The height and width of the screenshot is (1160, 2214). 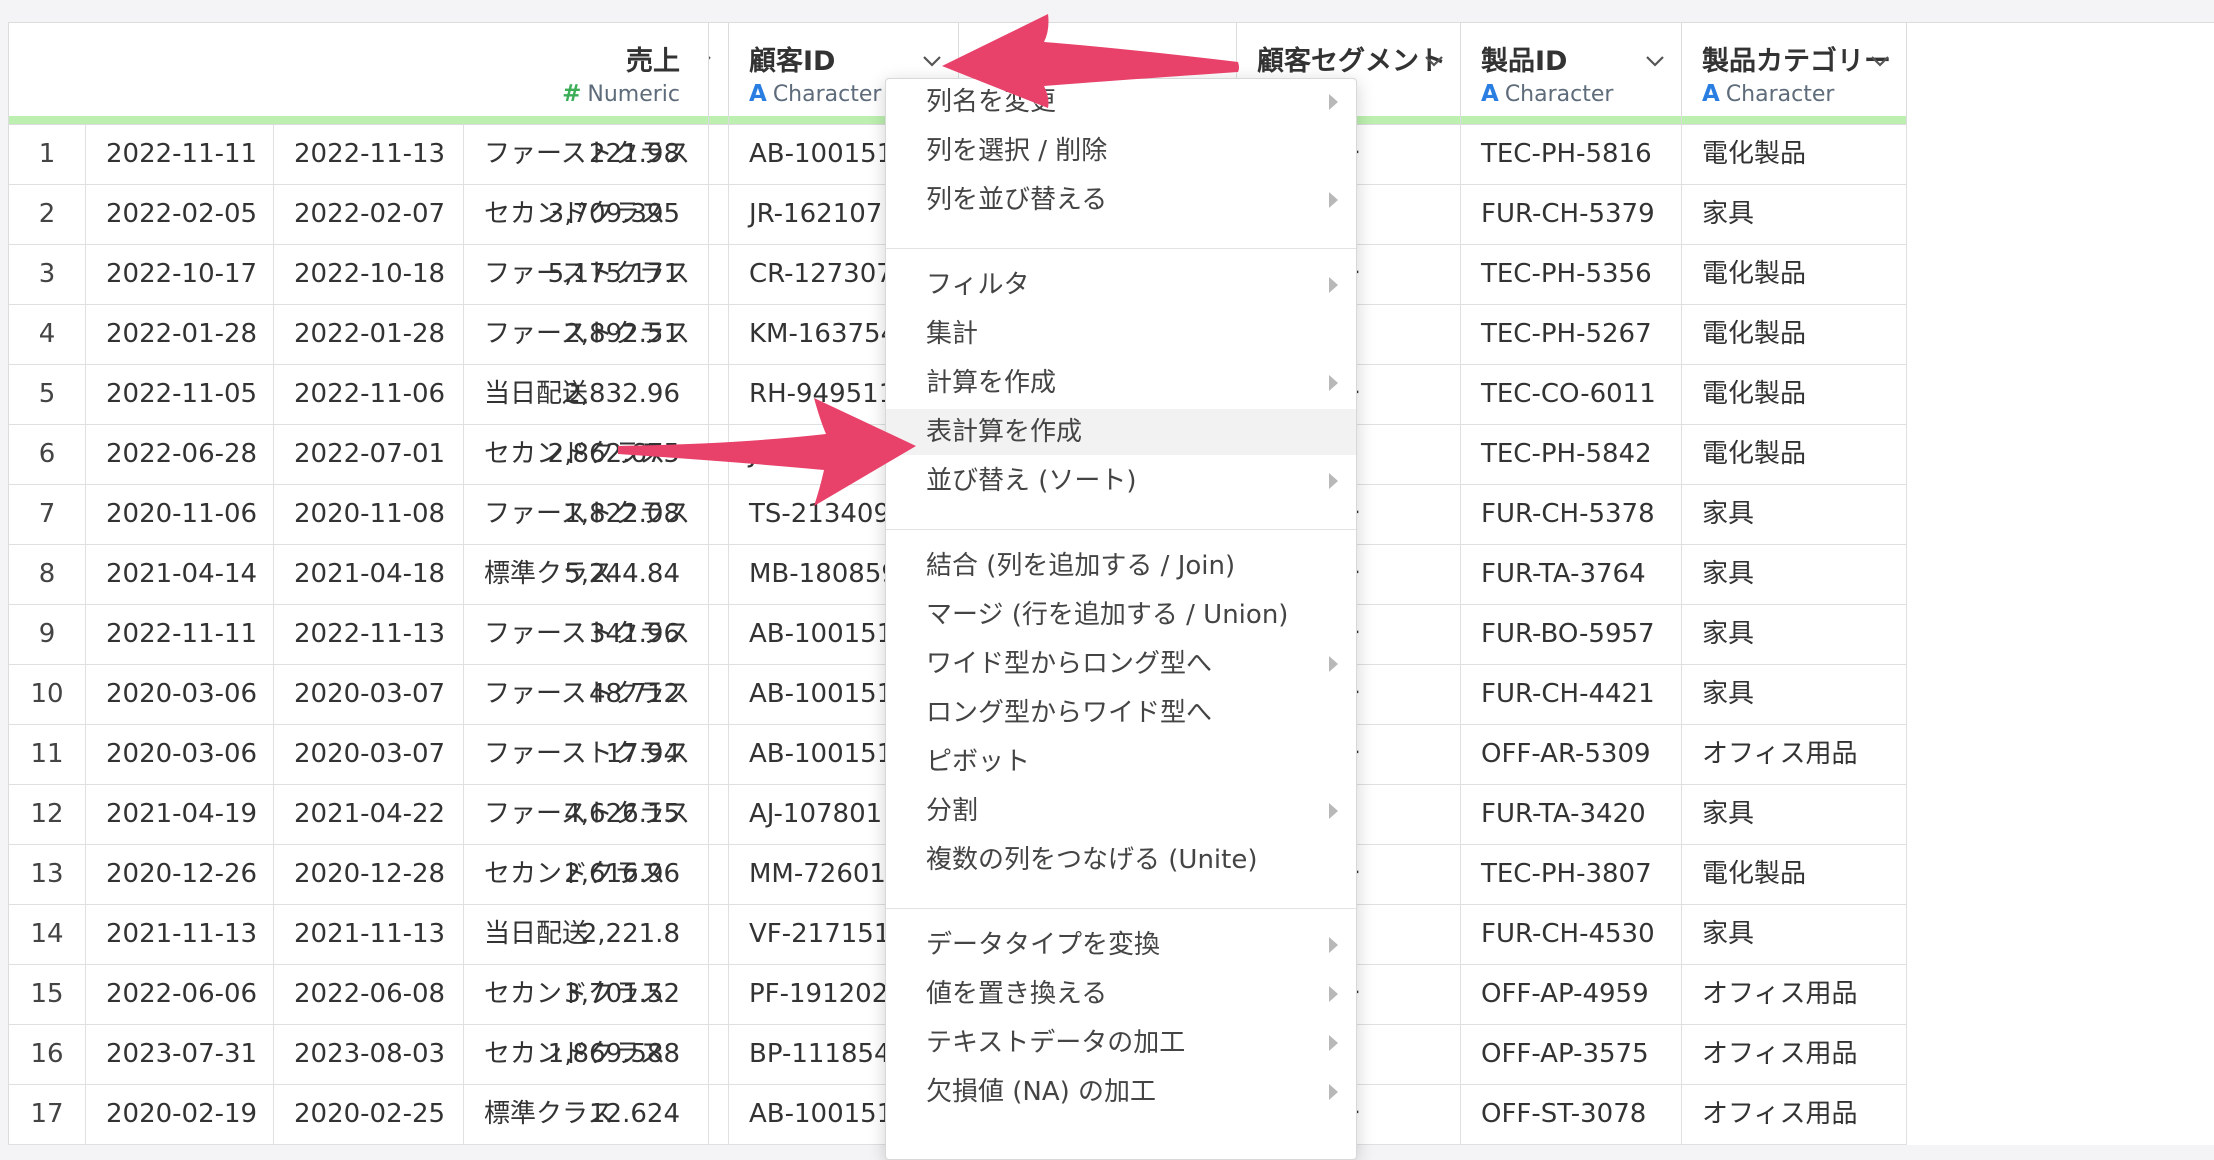 What do you see at coordinates (1571, 155) in the screenshot?
I see `table-cell: TEC-PH-5816` at bounding box center [1571, 155].